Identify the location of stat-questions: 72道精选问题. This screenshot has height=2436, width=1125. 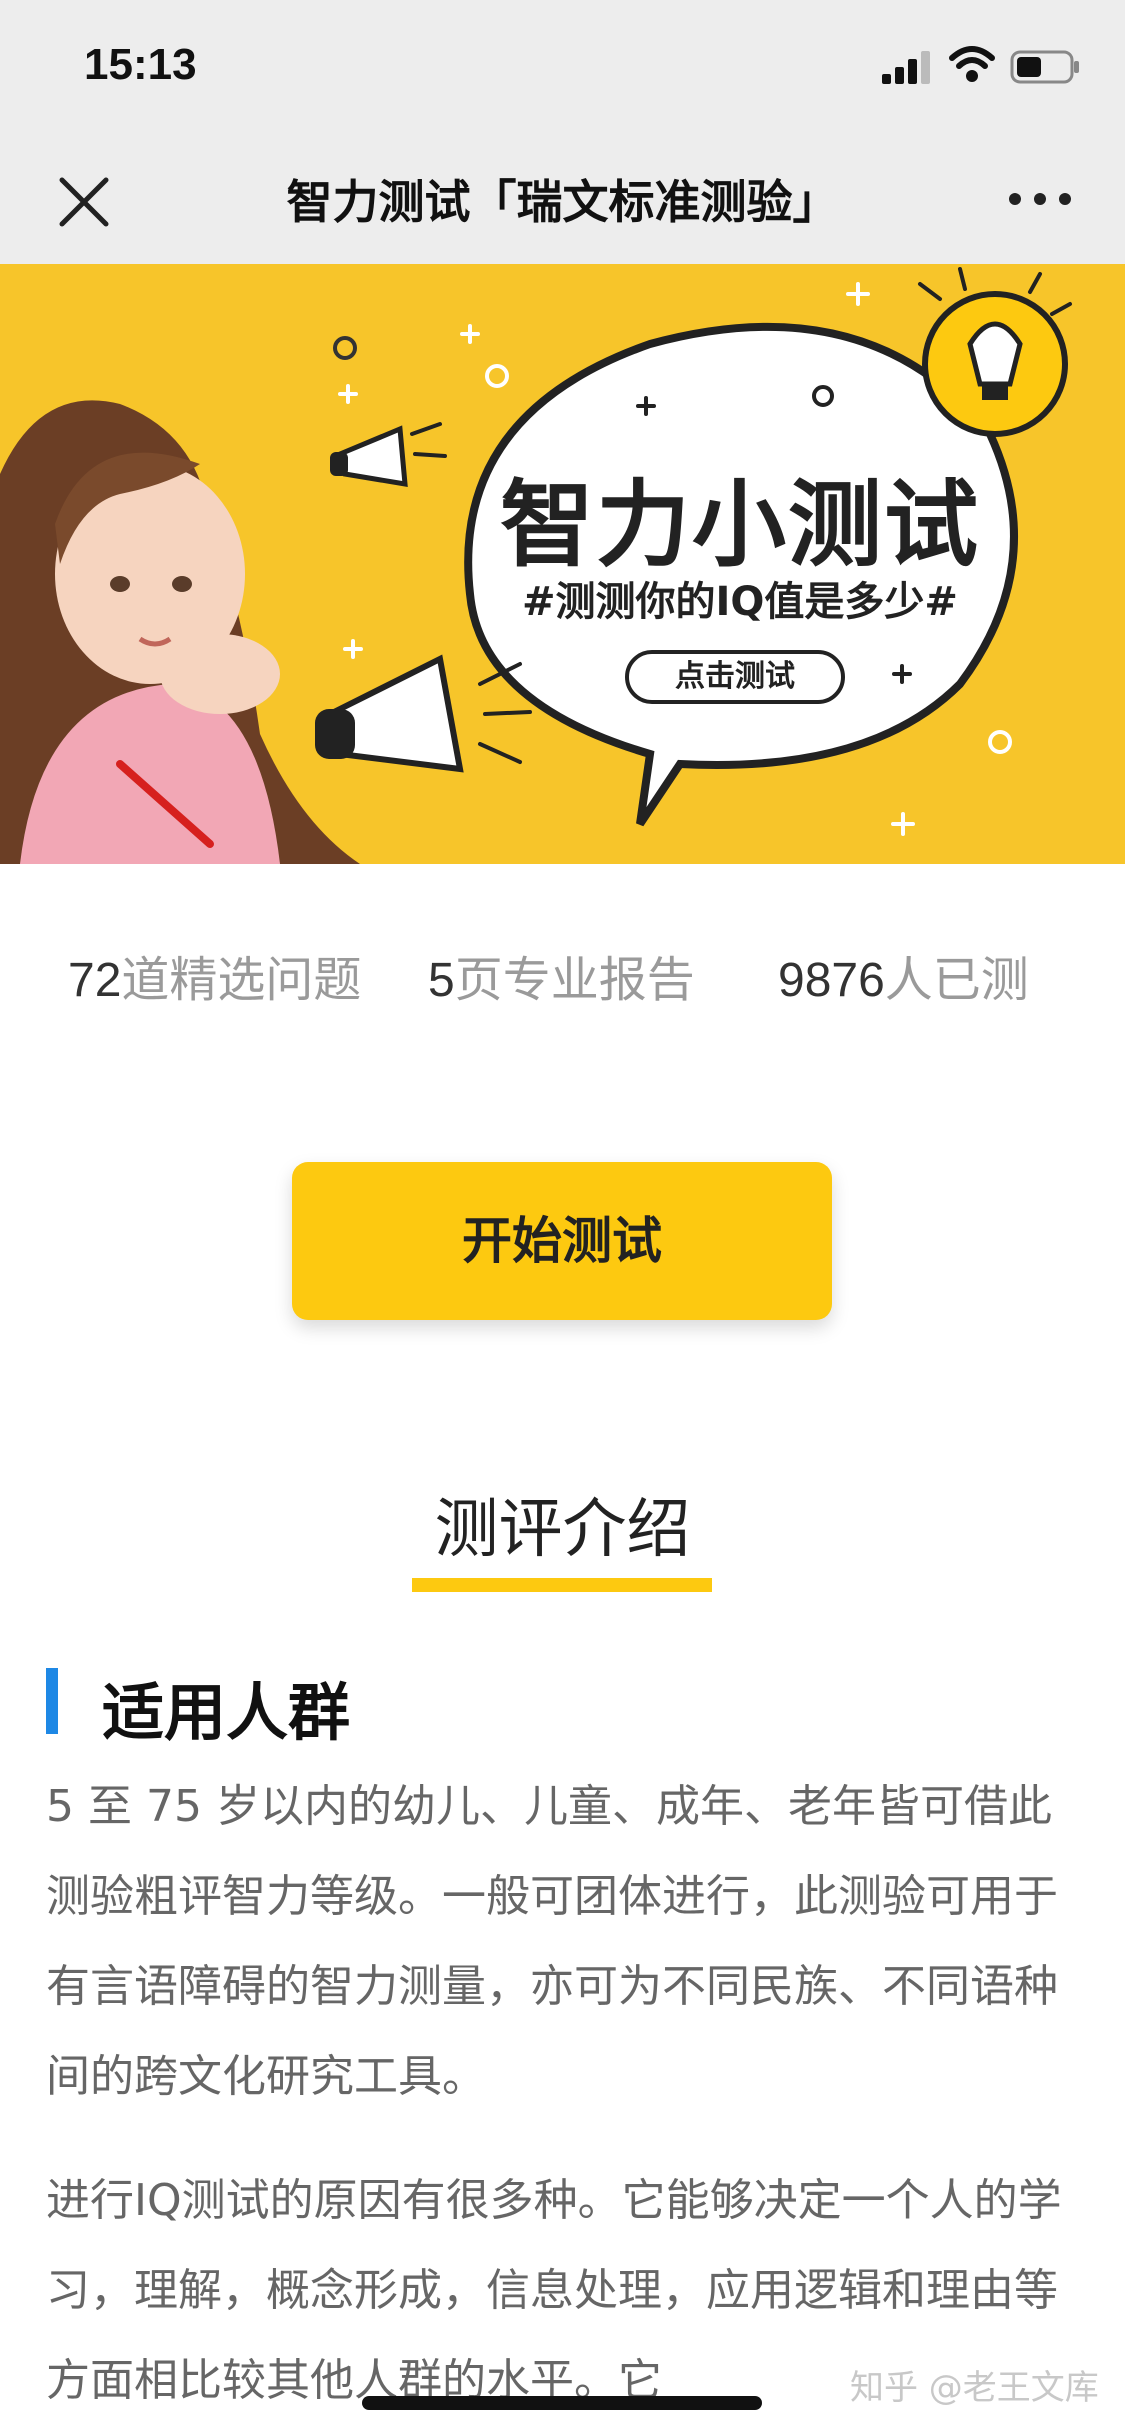
(214, 975).